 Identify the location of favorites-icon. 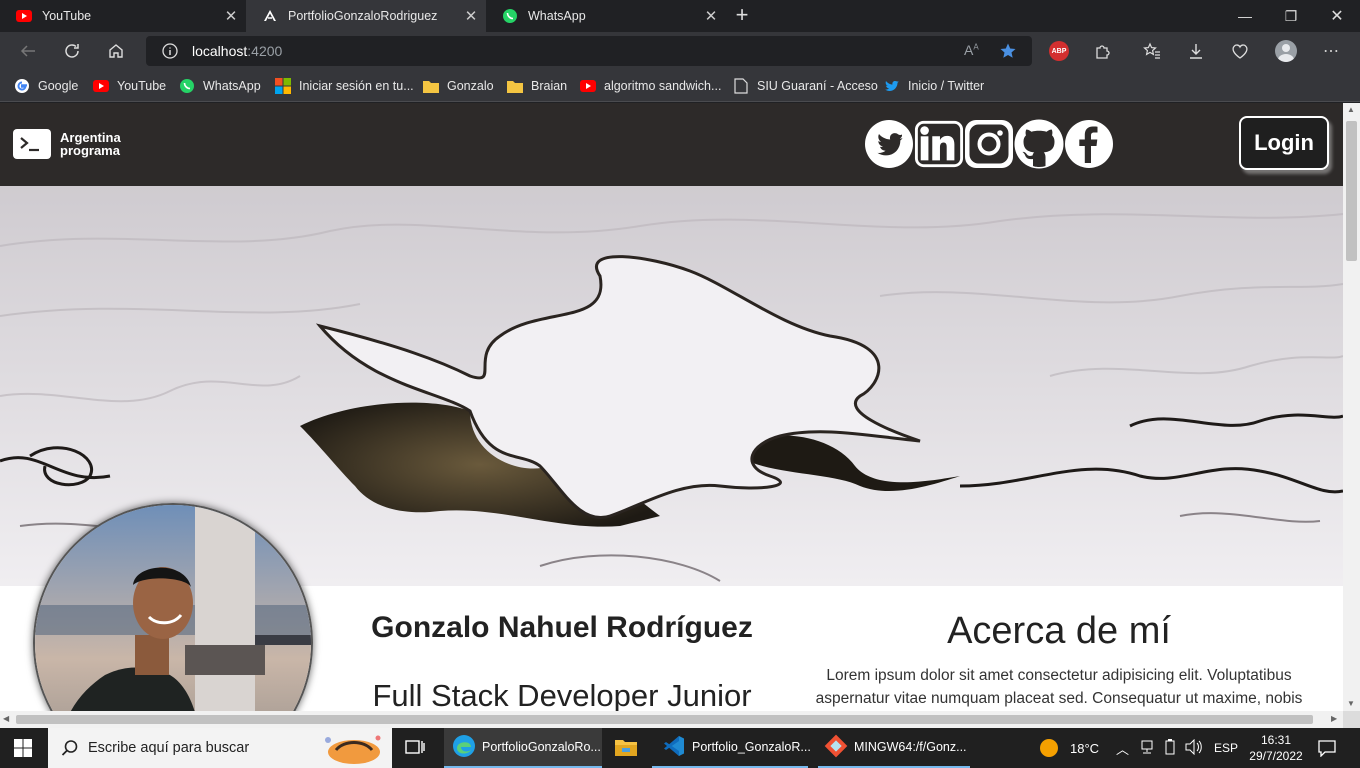
(1151, 50).